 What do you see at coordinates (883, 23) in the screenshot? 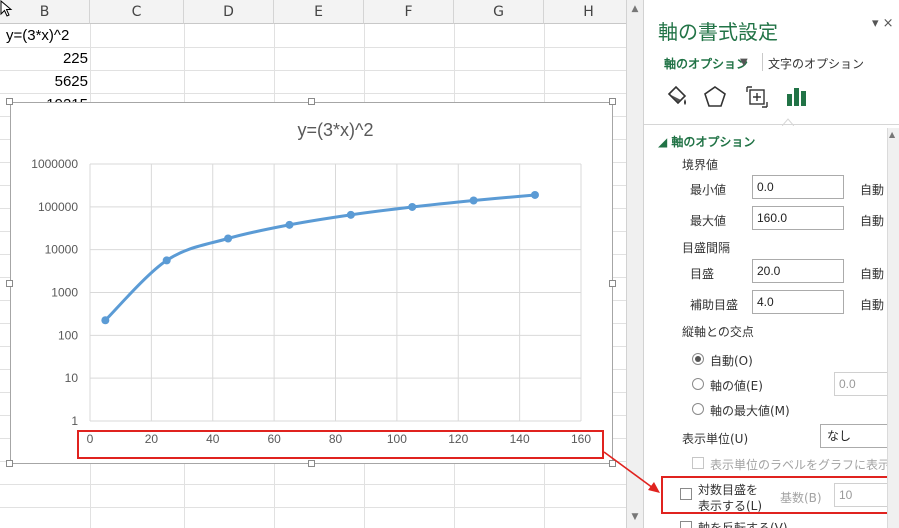
I see `pane-options-chevron-icon: ▾ ×` at bounding box center [883, 23].